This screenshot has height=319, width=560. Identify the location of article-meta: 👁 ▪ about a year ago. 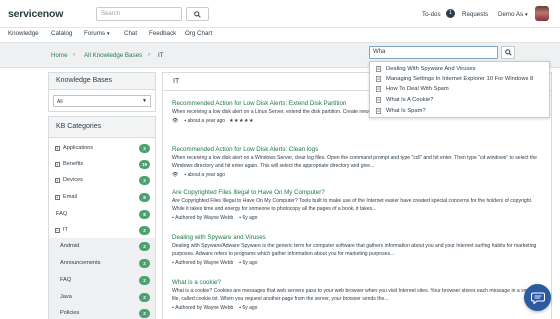
(357, 175).